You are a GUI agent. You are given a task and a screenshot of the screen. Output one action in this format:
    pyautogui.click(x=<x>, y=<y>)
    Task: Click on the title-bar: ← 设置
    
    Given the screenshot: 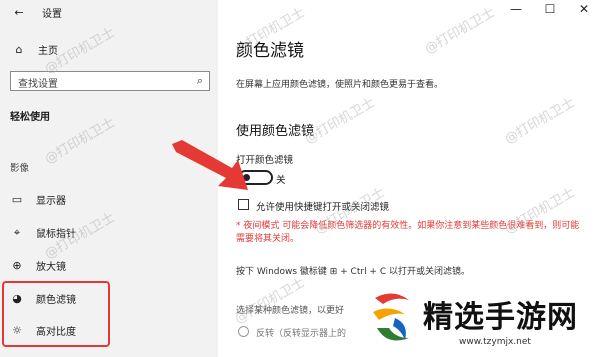 What is the action you would take?
    pyautogui.click(x=37, y=12)
    